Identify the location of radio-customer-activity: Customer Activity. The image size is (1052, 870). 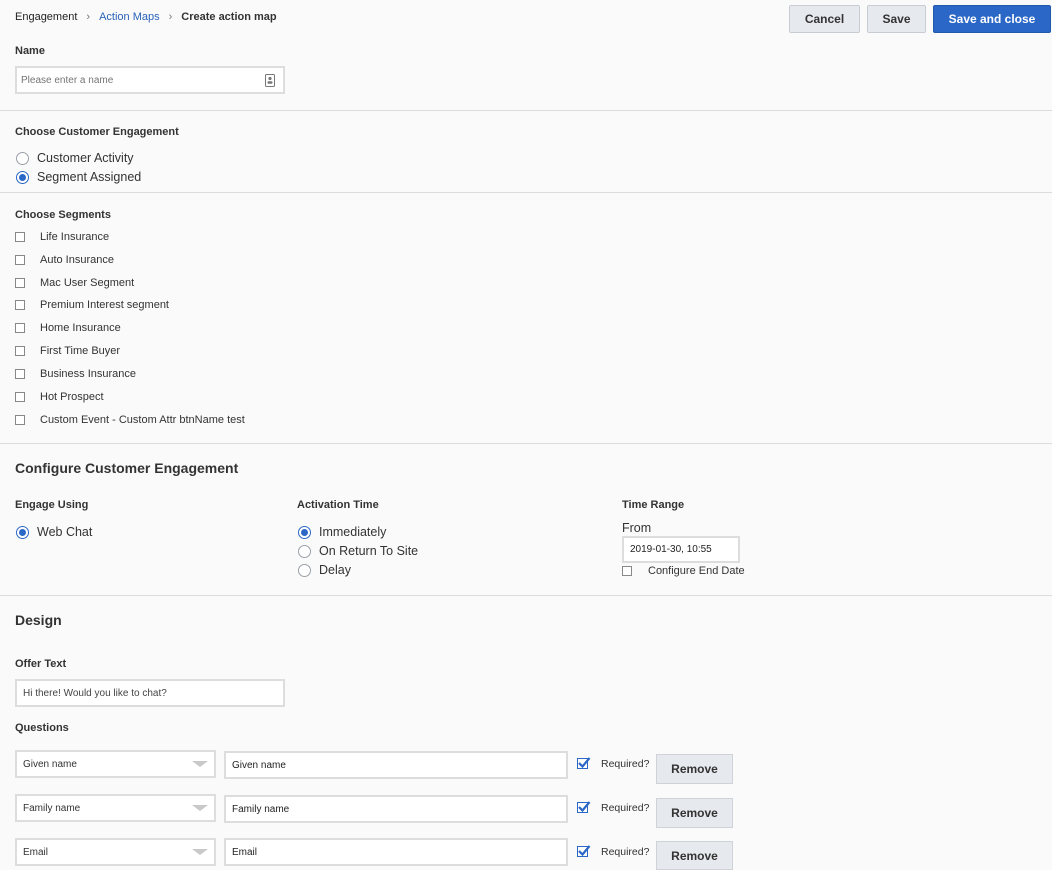
(75, 158).